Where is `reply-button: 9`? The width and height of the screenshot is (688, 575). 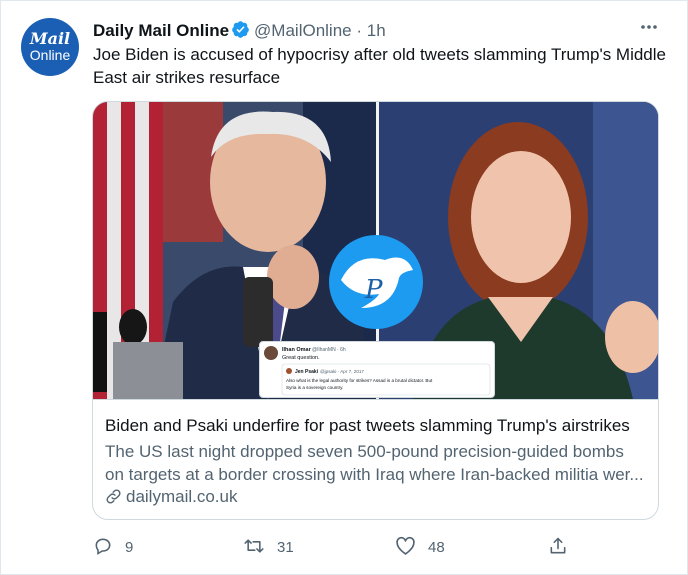 reply-button: 9 is located at coordinates (113, 548).